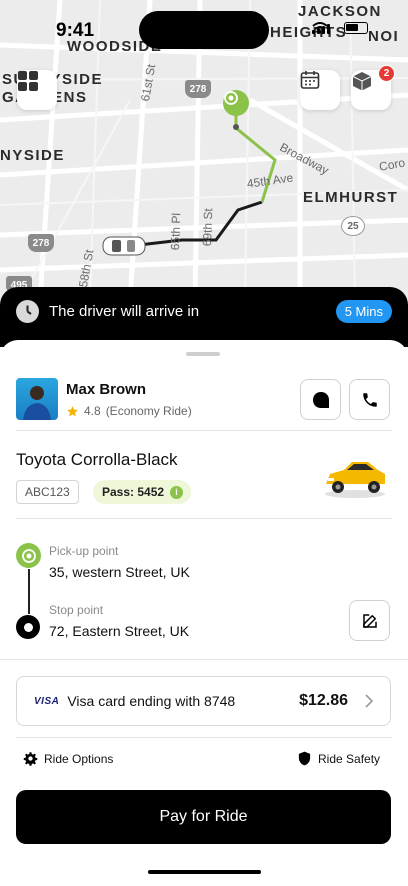 The image size is (408, 886). Describe the element at coordinates (353, 226) in the screenshot. I see `highway-shield-icon: 25` at that location.